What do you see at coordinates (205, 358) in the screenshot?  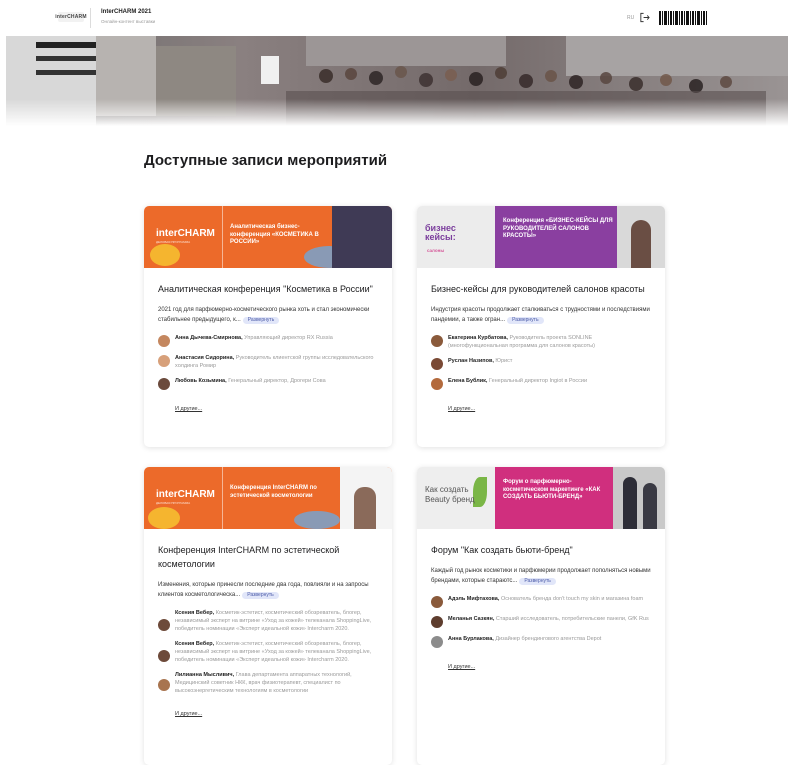 I see `speaker-name: Анастасия Сидорина,` at bounding box center [205, 358].